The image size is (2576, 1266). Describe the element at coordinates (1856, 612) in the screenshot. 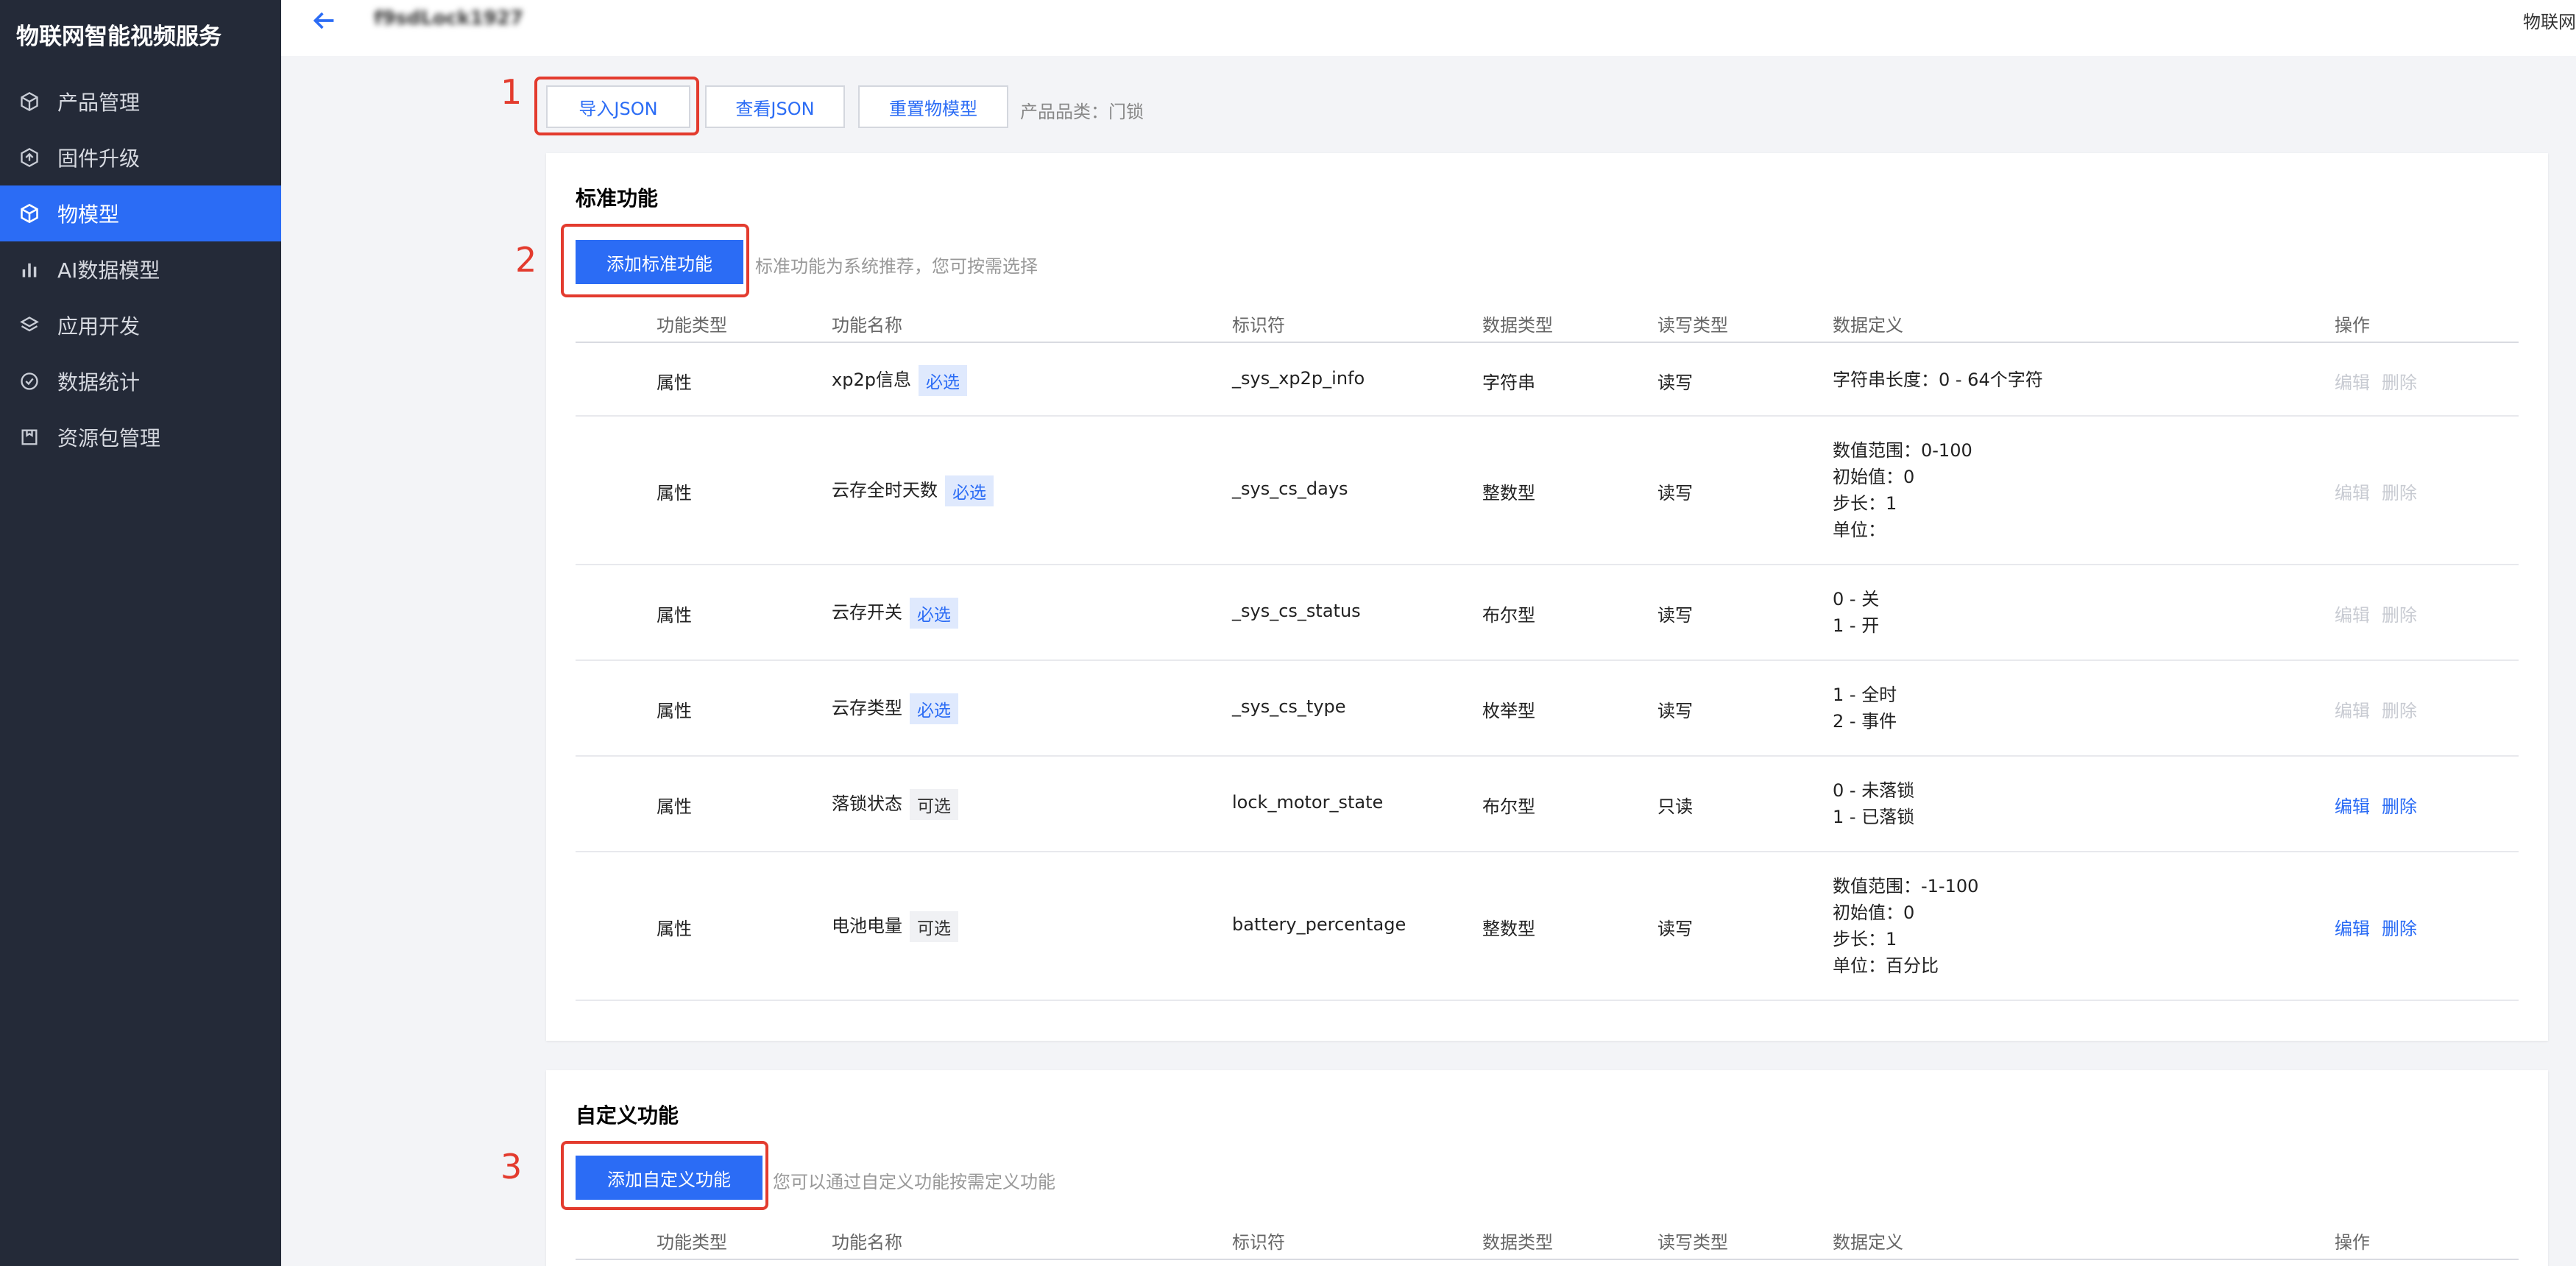

I see `cell-definition: 0 - 关 1 - 开` at that location.